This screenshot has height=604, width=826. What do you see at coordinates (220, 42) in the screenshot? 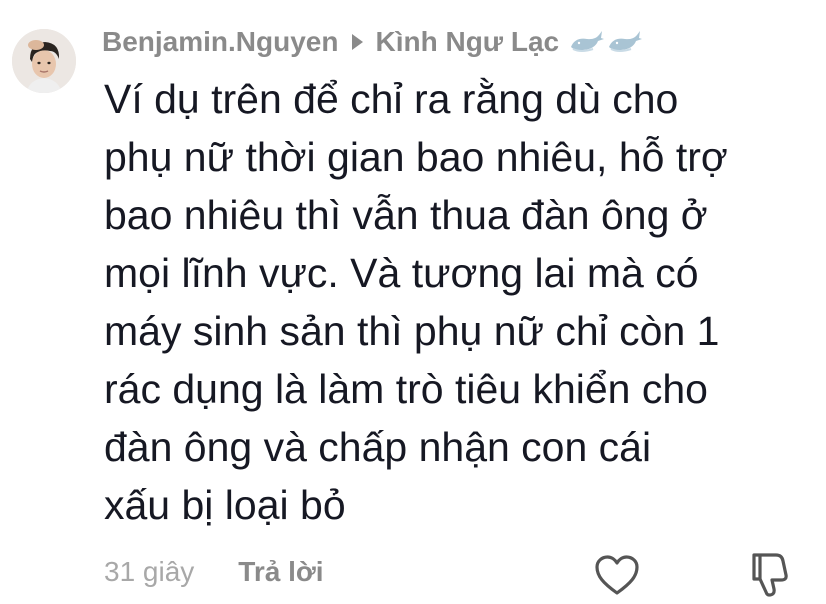
I see `username: Benjamin.Nguyen` at bounding box center [220, 42].